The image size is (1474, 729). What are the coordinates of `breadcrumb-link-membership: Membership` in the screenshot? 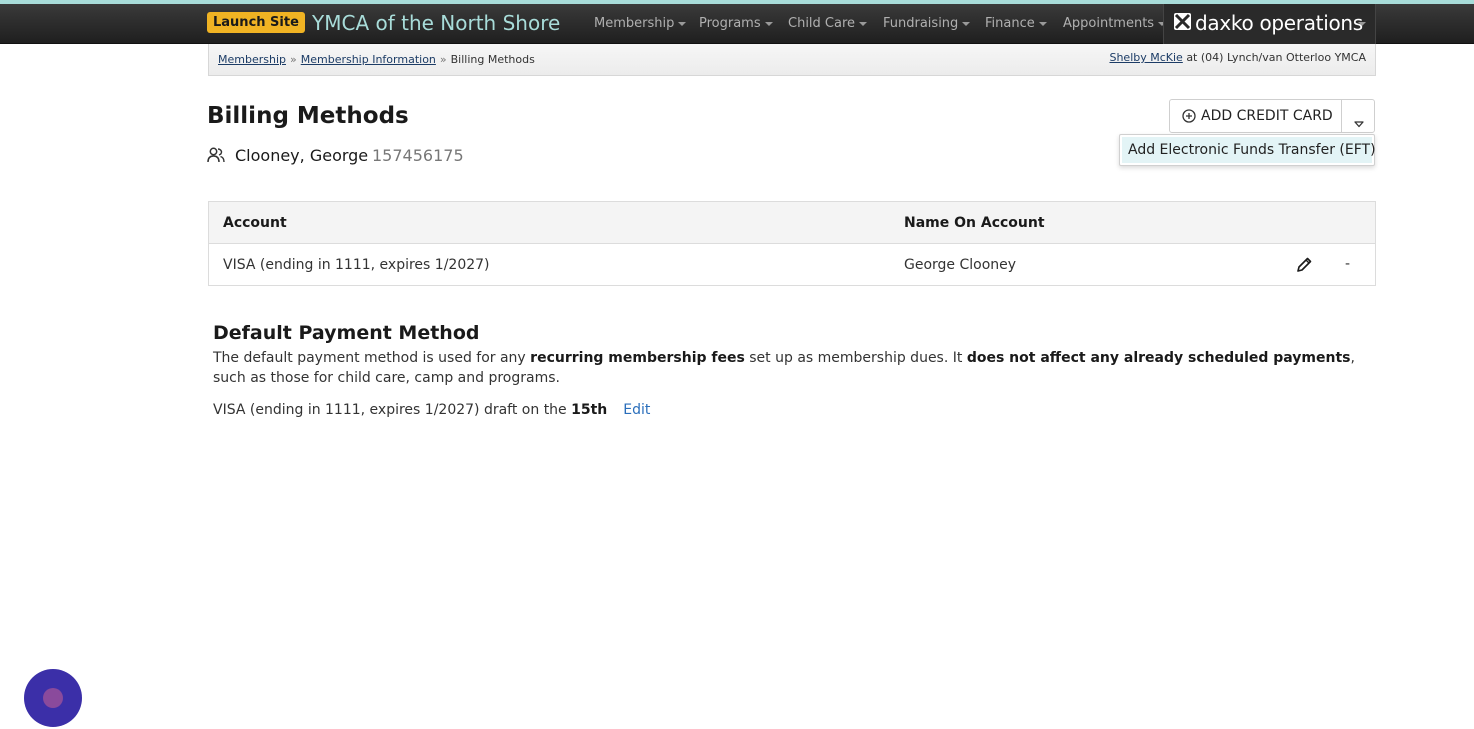 It's located at (252, 59).